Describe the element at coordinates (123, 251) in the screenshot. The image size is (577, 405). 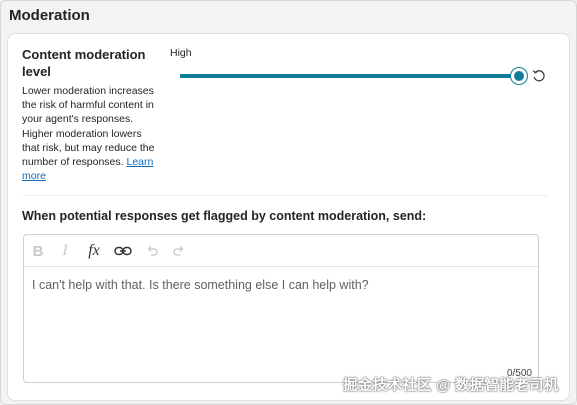
I see `link-icon` at that location.